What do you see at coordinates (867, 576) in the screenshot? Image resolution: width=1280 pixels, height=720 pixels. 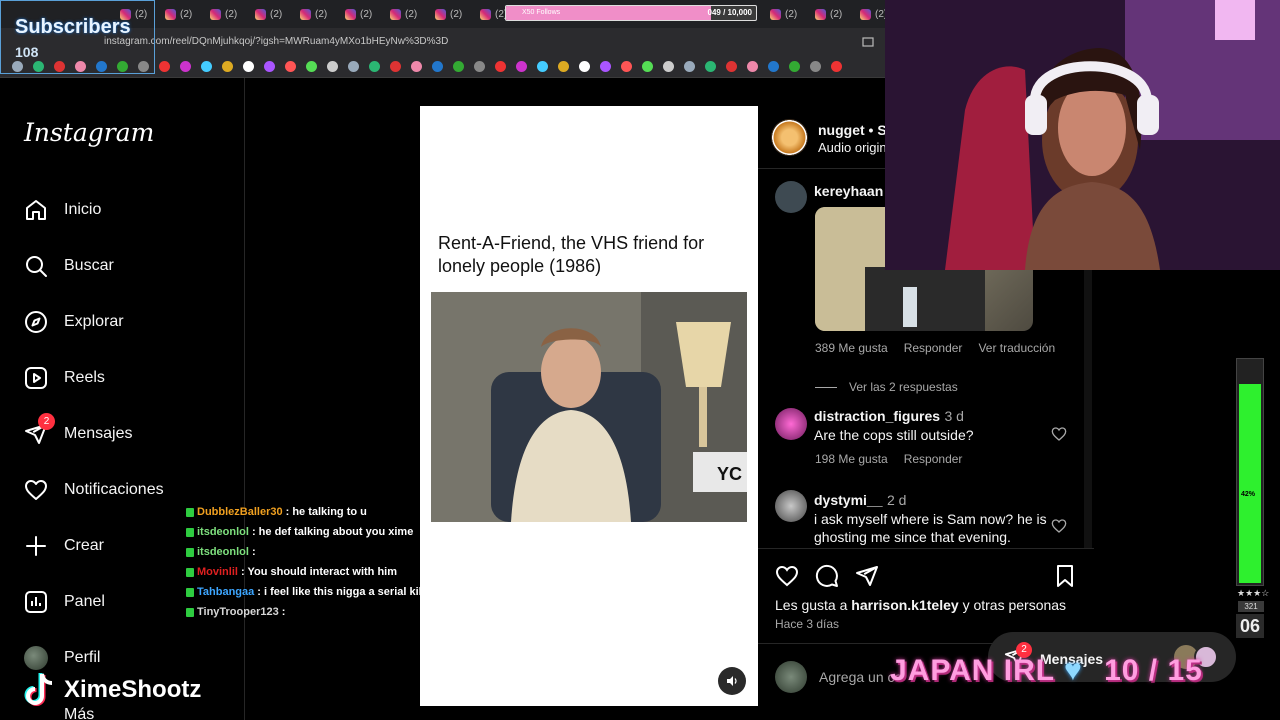 I see `share-icon` at bounding box center [867, 576].